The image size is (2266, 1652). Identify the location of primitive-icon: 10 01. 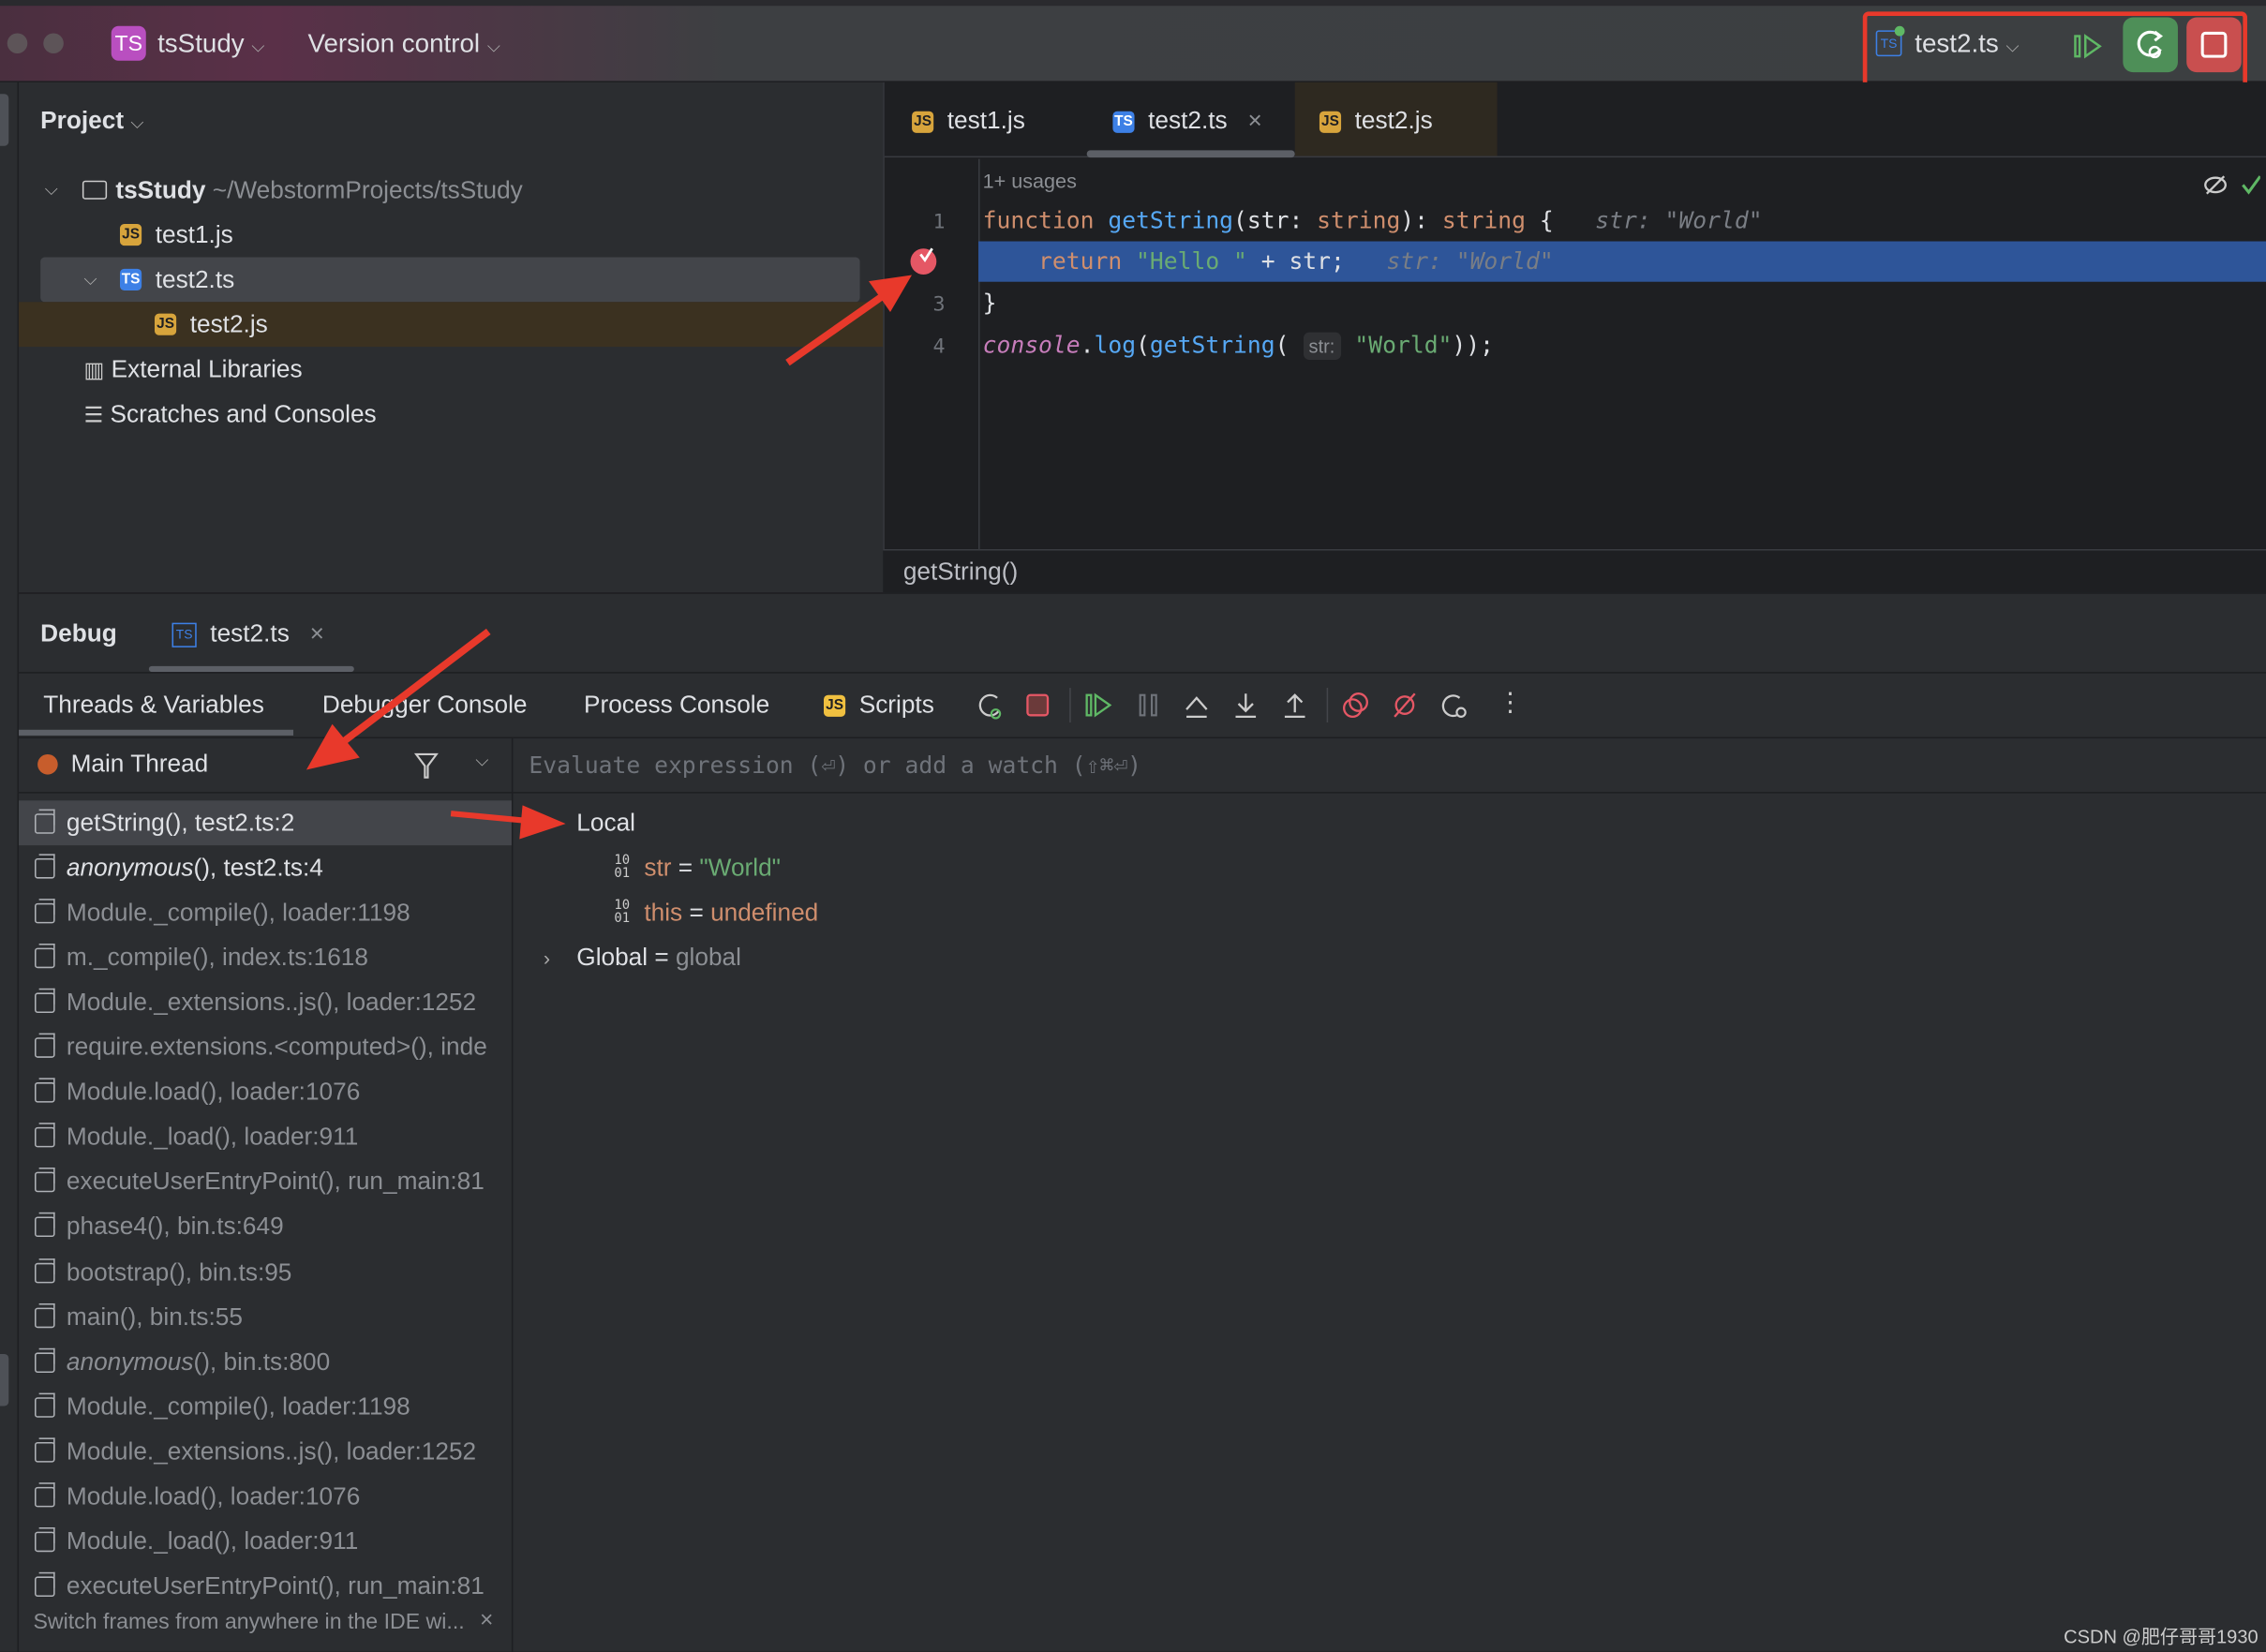
(622, 913).